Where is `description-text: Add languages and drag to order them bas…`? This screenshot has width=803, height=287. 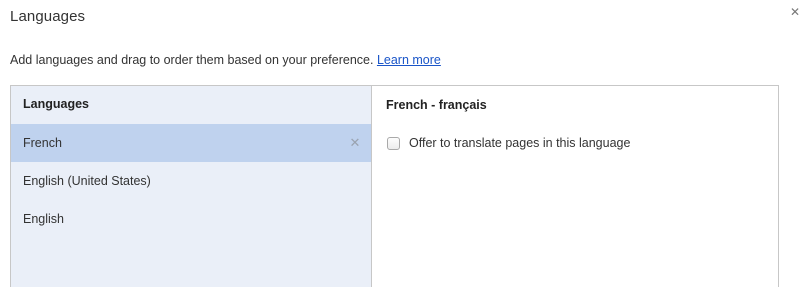
description-text: Add languages and drag to order them bas… is located at coordinates (192, 60).